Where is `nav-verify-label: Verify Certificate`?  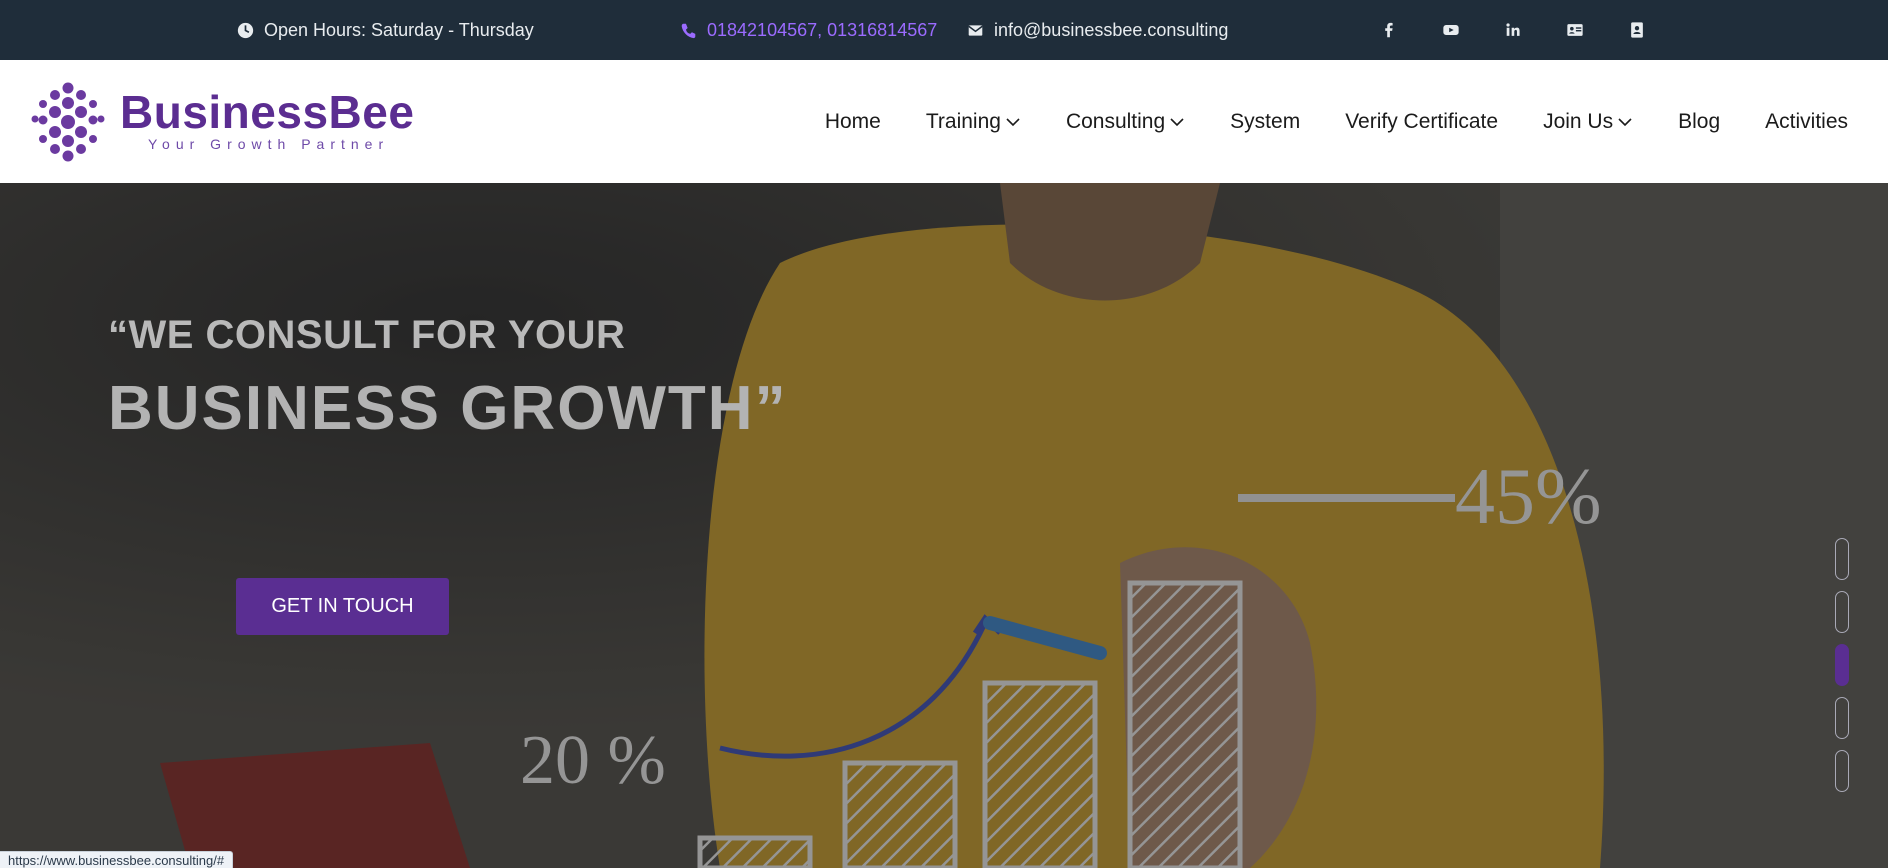
nav-verify-label: Verify Certificate is located at coordinates (1422, 121).